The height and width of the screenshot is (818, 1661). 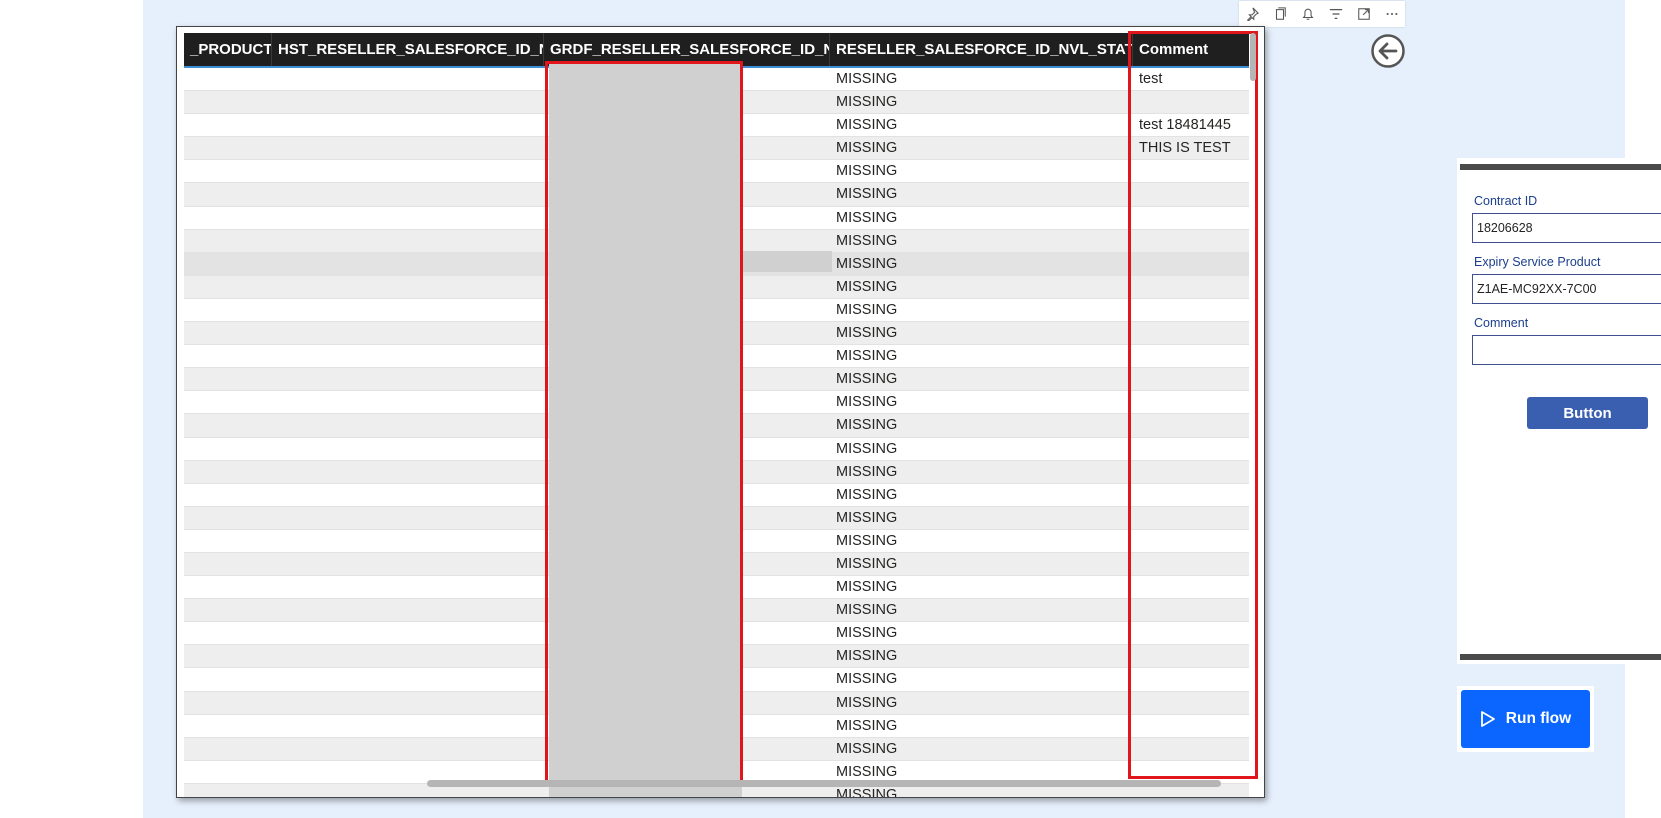 What do you see at coordinates (1501, 323) in the screenshot?
I see `comment-label: Comment` at bounding box center [1501, 323].